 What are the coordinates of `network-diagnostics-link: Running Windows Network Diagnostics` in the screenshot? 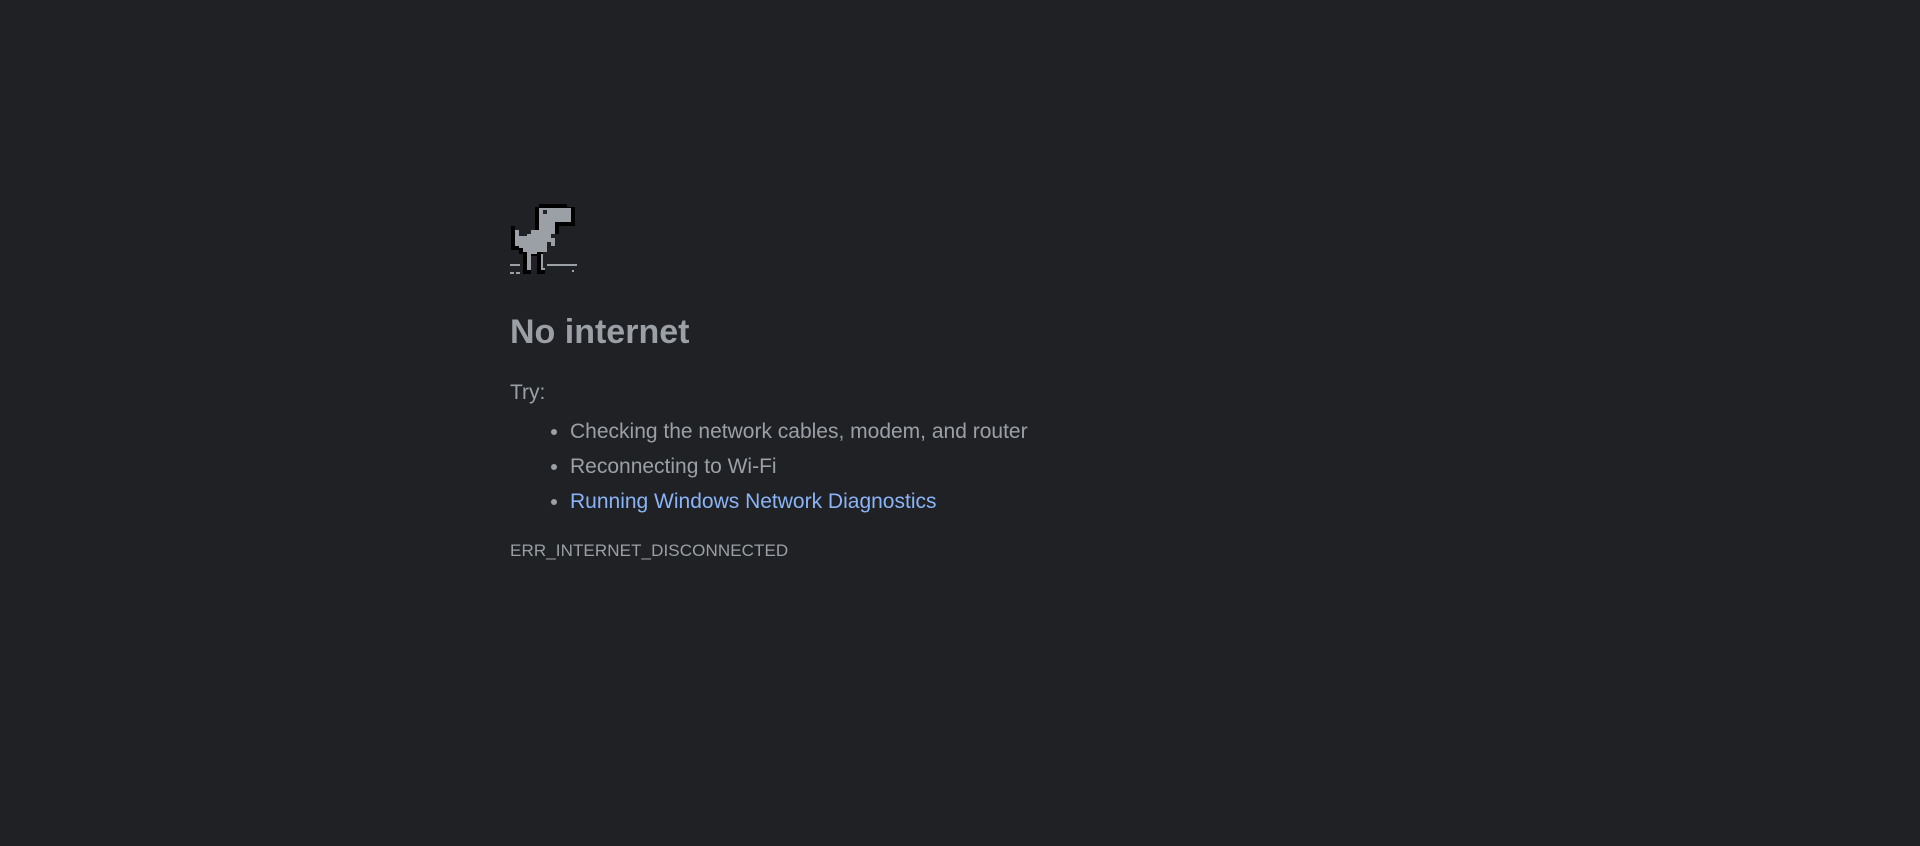 It's located at (753, 501).